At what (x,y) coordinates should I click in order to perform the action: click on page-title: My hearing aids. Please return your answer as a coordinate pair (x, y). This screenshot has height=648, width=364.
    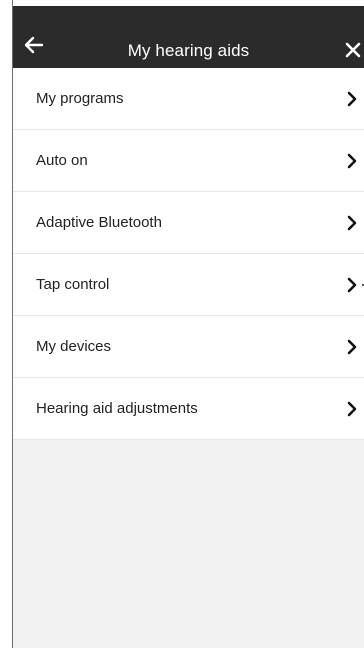
    Looking at the image, I should click on (188, 50).